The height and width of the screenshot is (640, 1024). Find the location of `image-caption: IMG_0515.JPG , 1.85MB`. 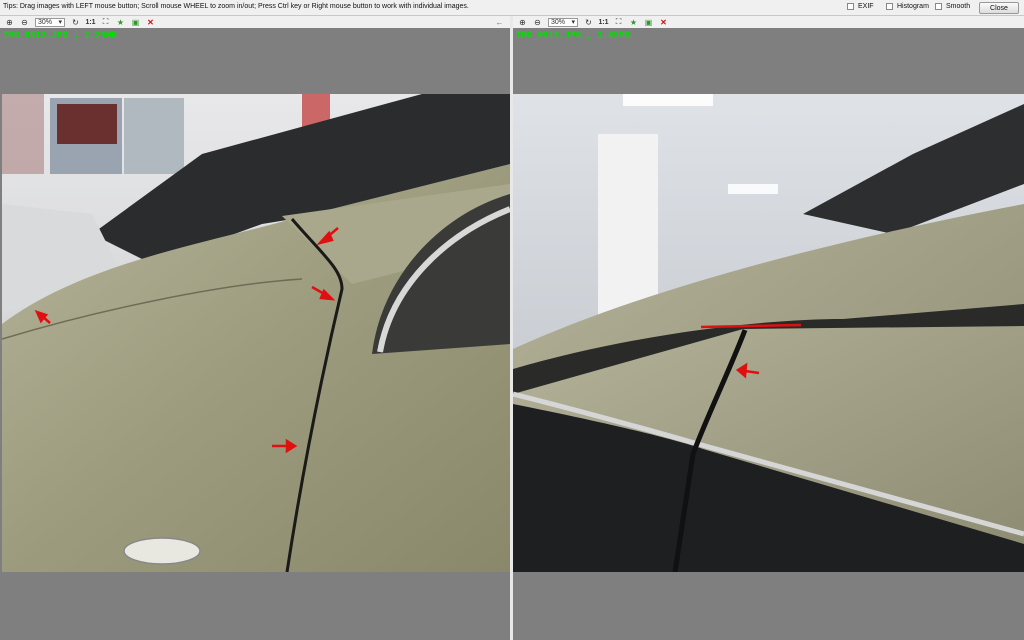

image-caption: IMG_0515.JPG , 1.85MB is located at coordinates (573, 36).